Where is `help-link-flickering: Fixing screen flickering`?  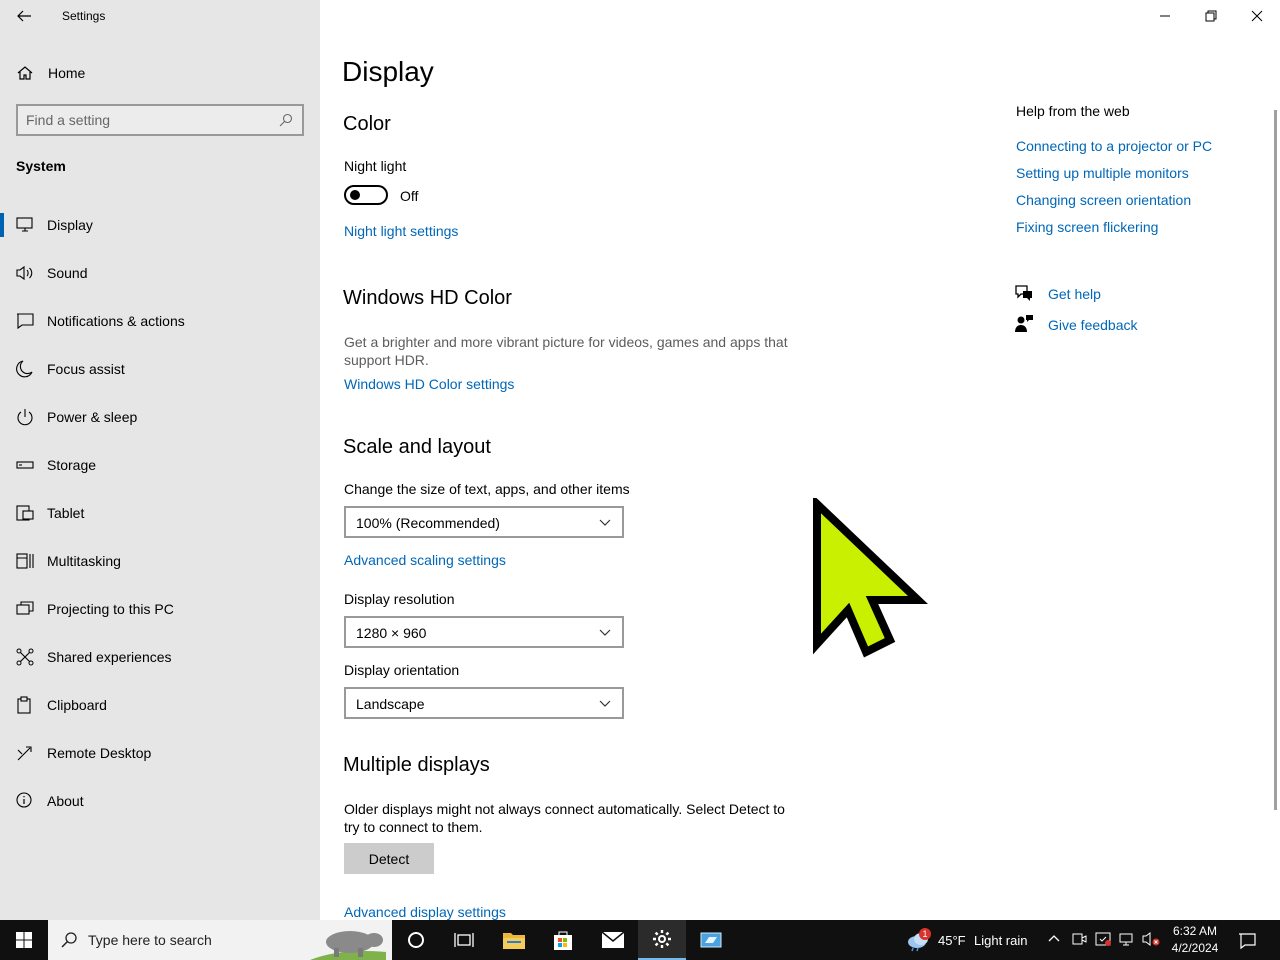 help-link-flickering: Fixing screen flickering is located at coordinates (1087, 227).